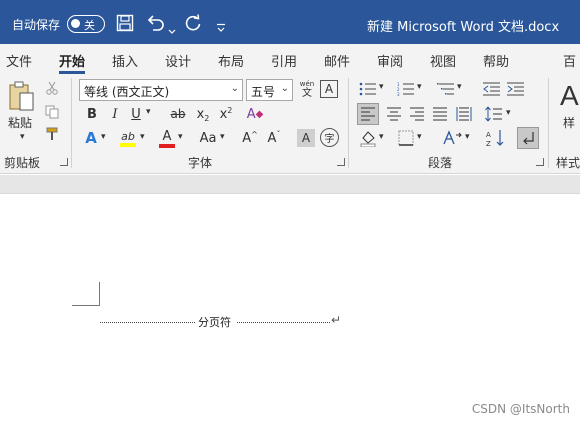 This screenshot has height=429, width=580. I want to click on autosave-label: 自动保存, so click(36, 25).